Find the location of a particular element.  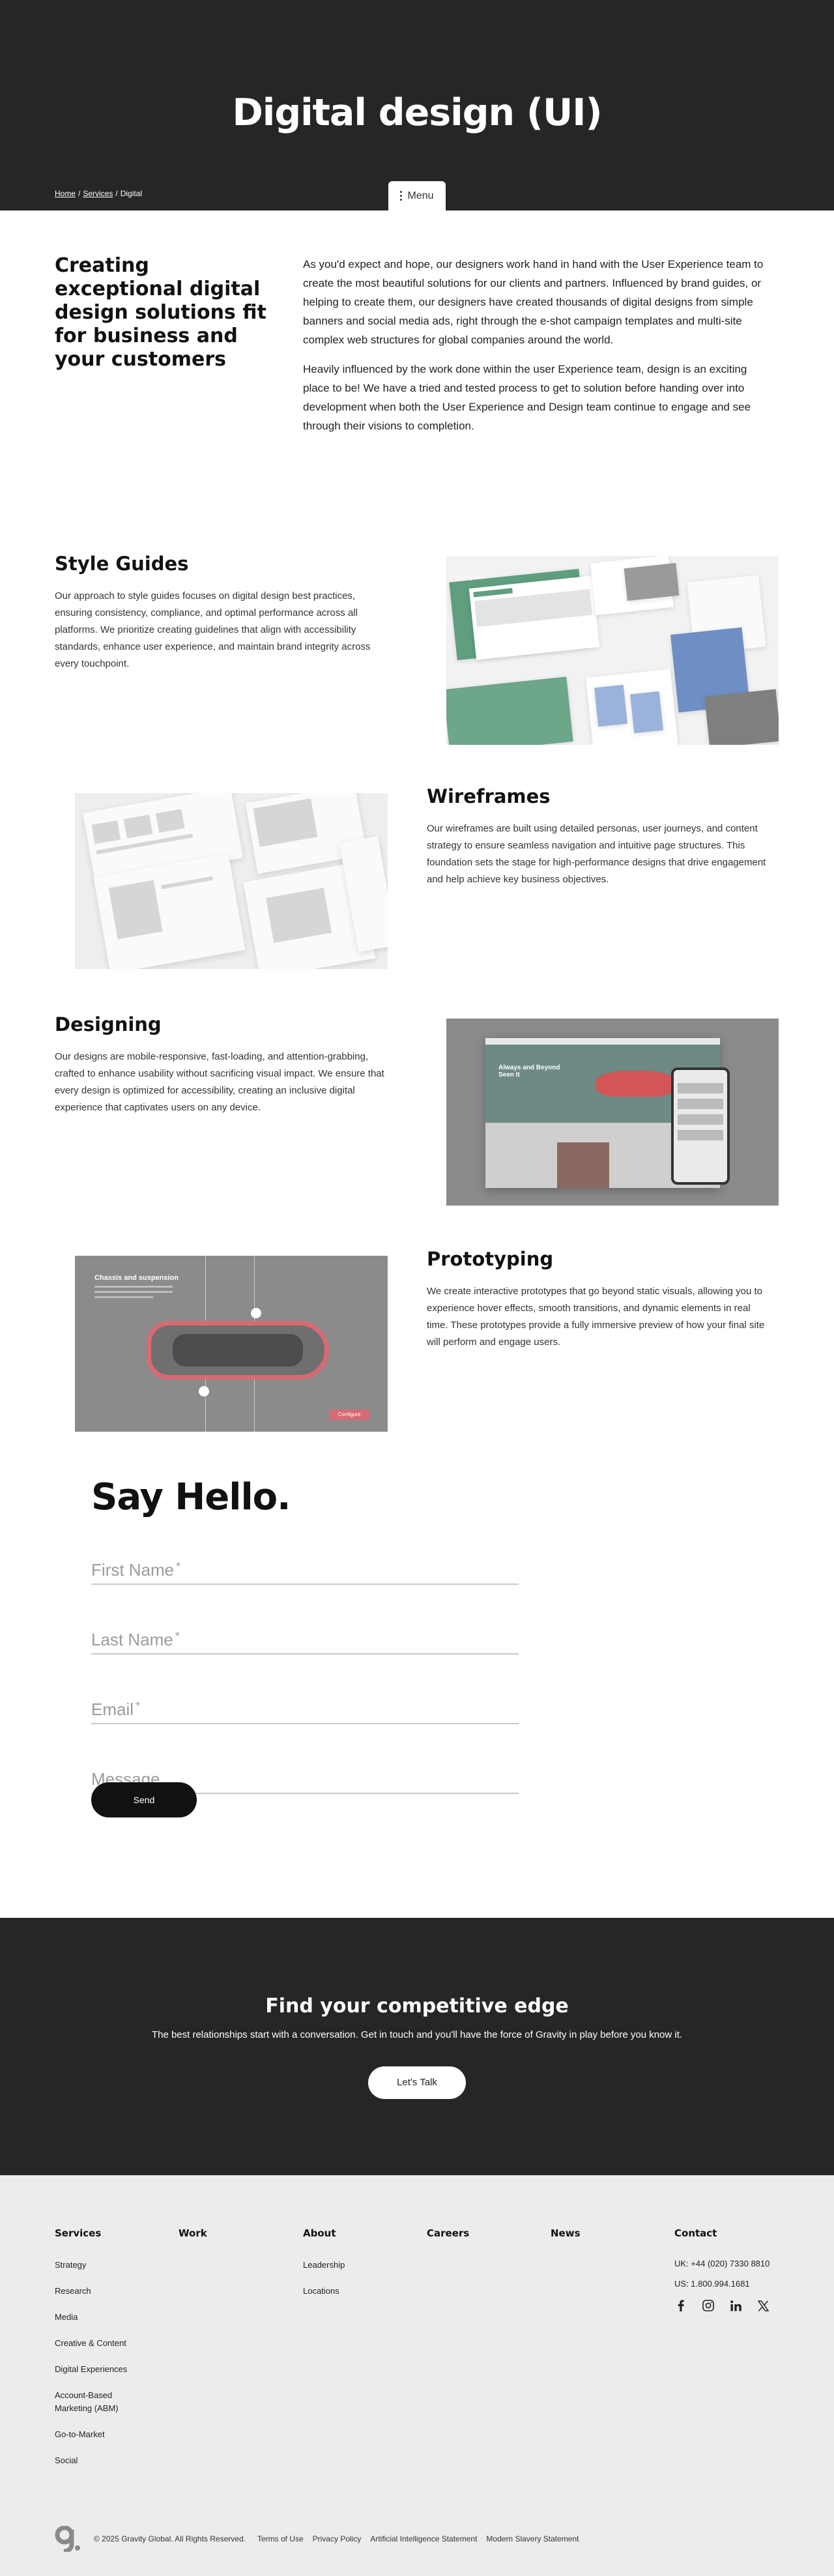

breadcrumb-current: Digital is located at coordinates (131, 194).